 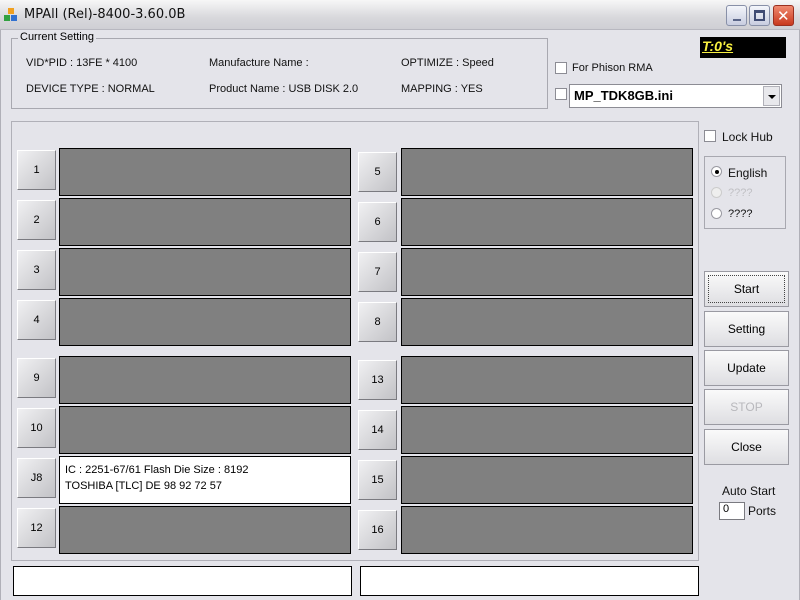 What do you see at coordinates (377, 172) in the screenshot?
I see `port-button: 5` at bounding box center [377, 172].